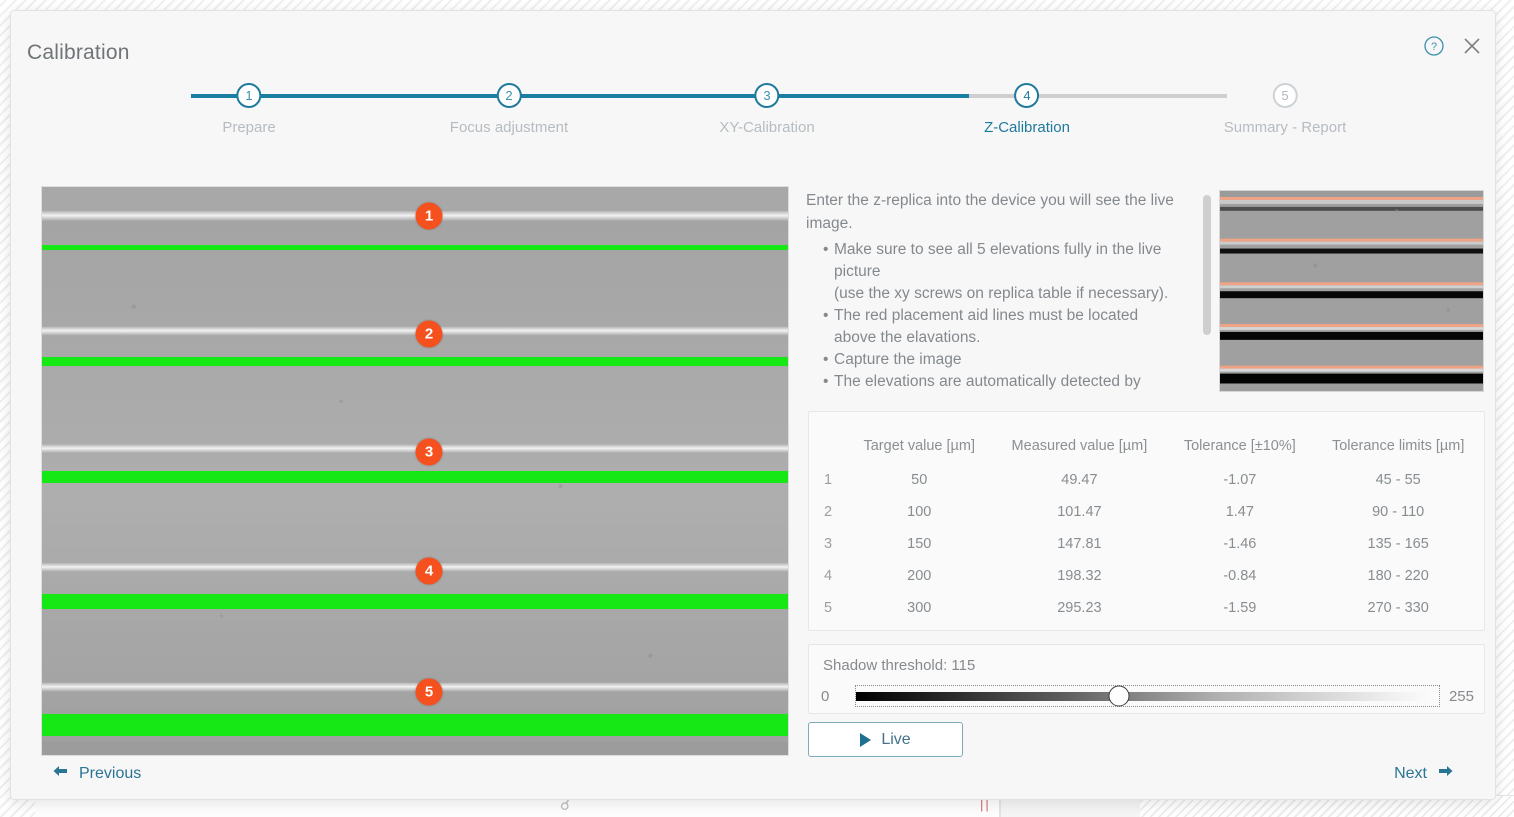 The width and height of the screenshot is (1514, 817). What do you see at coordinates (896, 739) in the screenshot?
I see `live-button-label: Live` at bounding box center [896, 739].